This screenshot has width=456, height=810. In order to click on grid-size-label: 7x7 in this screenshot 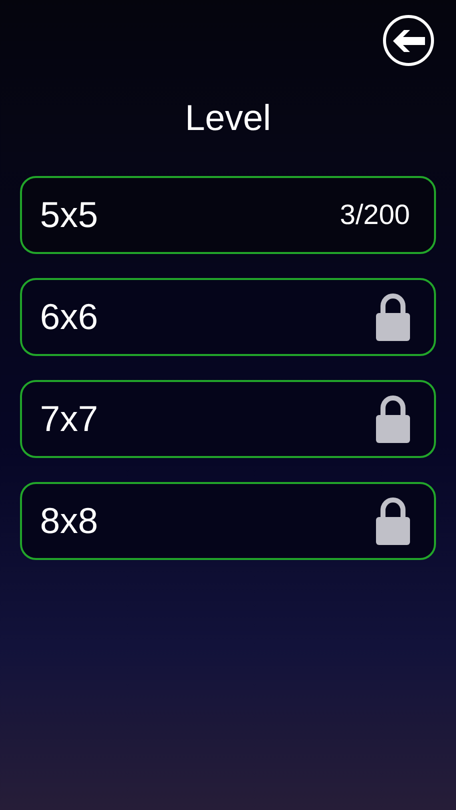, I will do `click(69, 419)`.